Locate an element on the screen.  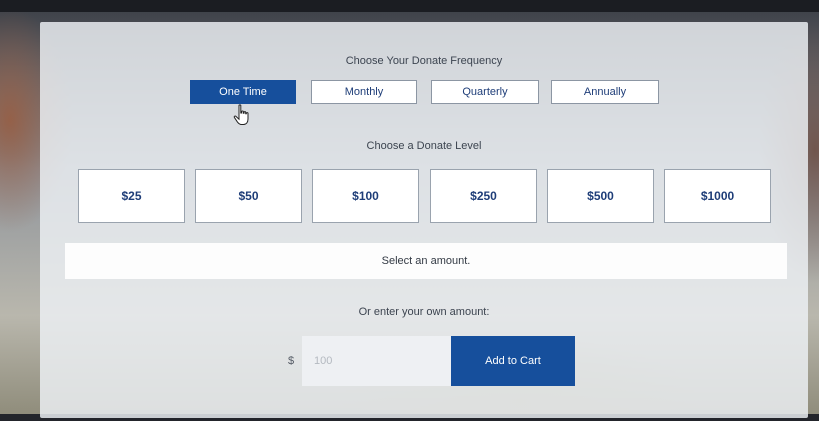
custom-amount-input is located at coordinates (376, 361).